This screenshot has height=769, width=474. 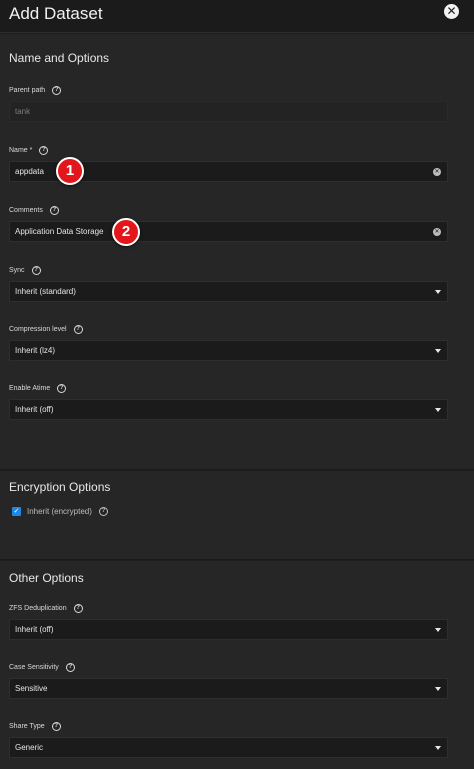 I want to click on encryption-inherit-checkbox: ✓ Inherit (encrypted) ?, so click(x=60, y=511).